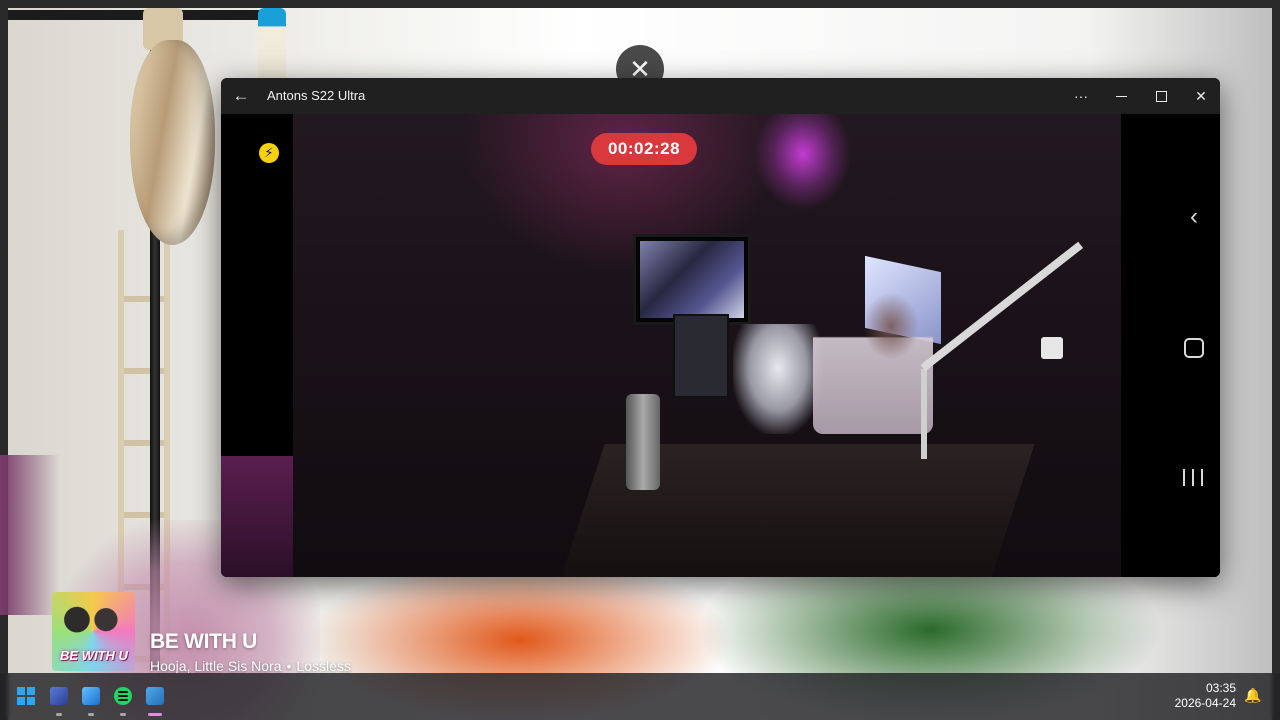 The height and width of the screenshot is (720, 1280). What do you see at coordinates (1220, 688) in the screenshot?
I see `clock-time: 03:35` at bounding box center [1220, 688].